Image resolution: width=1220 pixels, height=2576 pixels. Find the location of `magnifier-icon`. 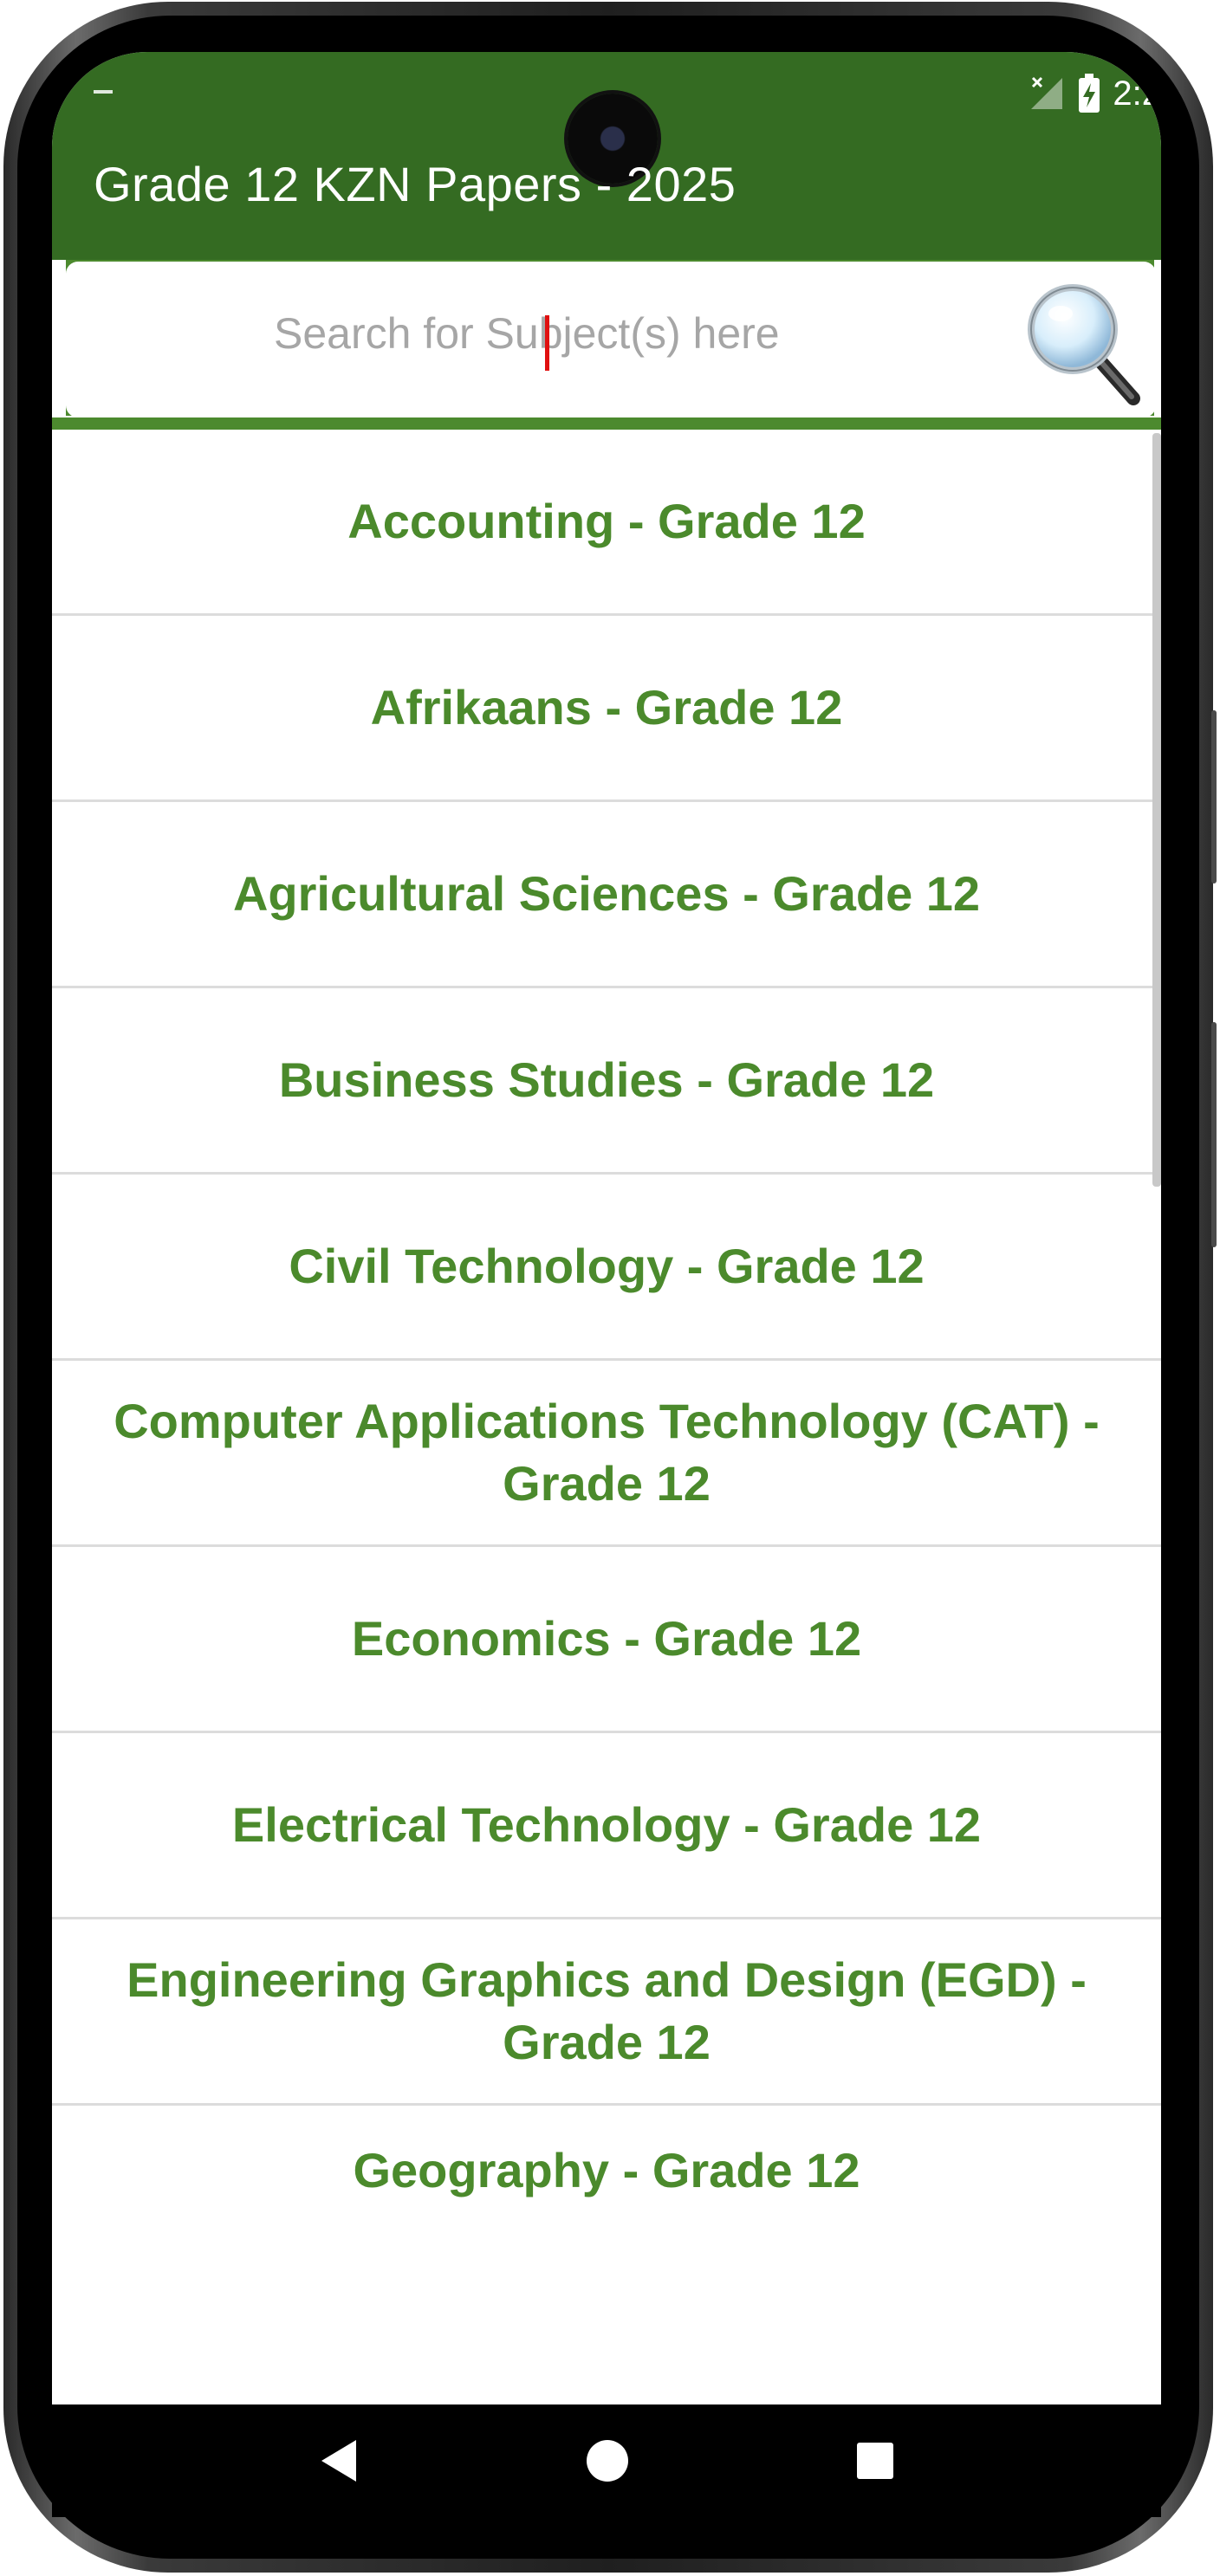

magnifier-icon is located at coordinates (1083, 344).